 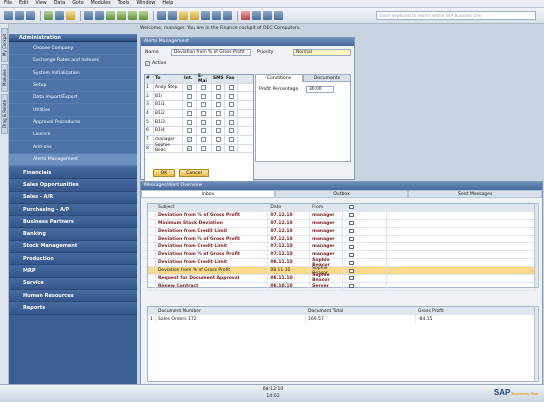 I want to click on last-record-icon, so click(x=143, y=15).